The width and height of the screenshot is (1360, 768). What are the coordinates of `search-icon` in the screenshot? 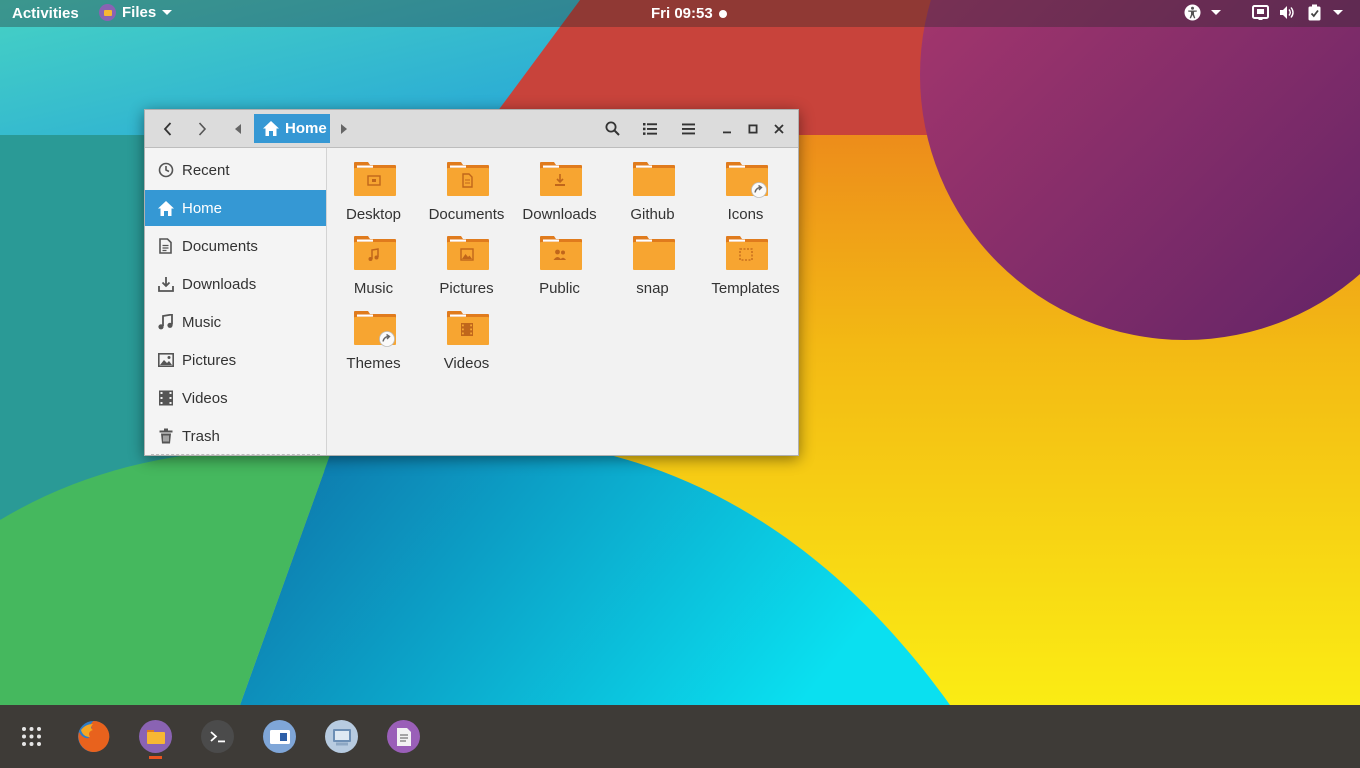 It's located at (612, 128).